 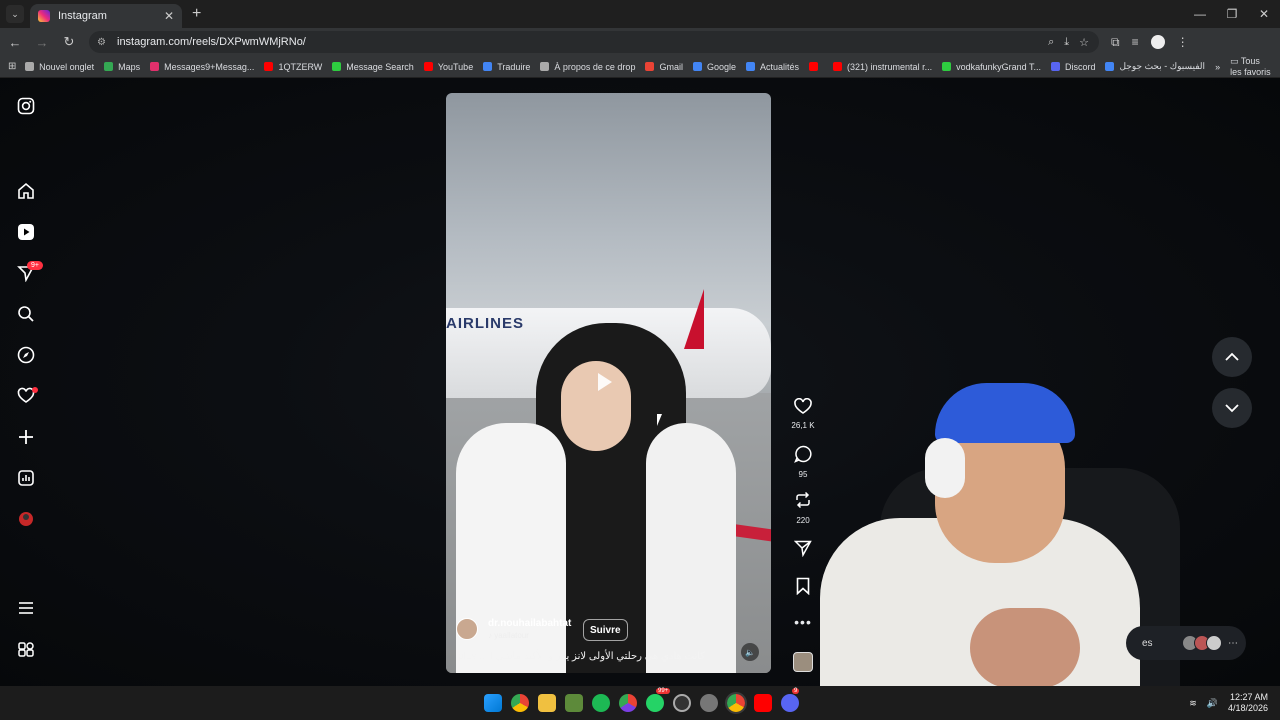 I want to click on bookmark-icon, so click(x=803, y=588).